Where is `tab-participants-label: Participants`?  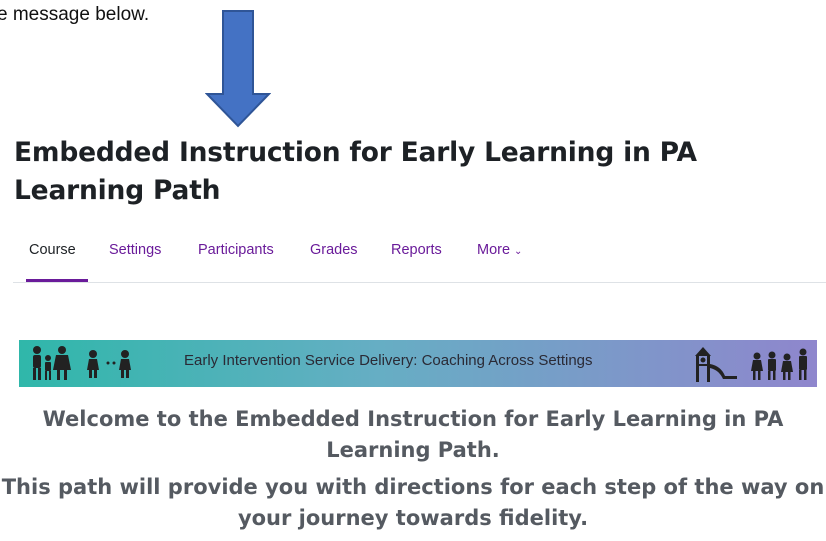 tab-participants-label: Participants is located at coordinates (236, 250).